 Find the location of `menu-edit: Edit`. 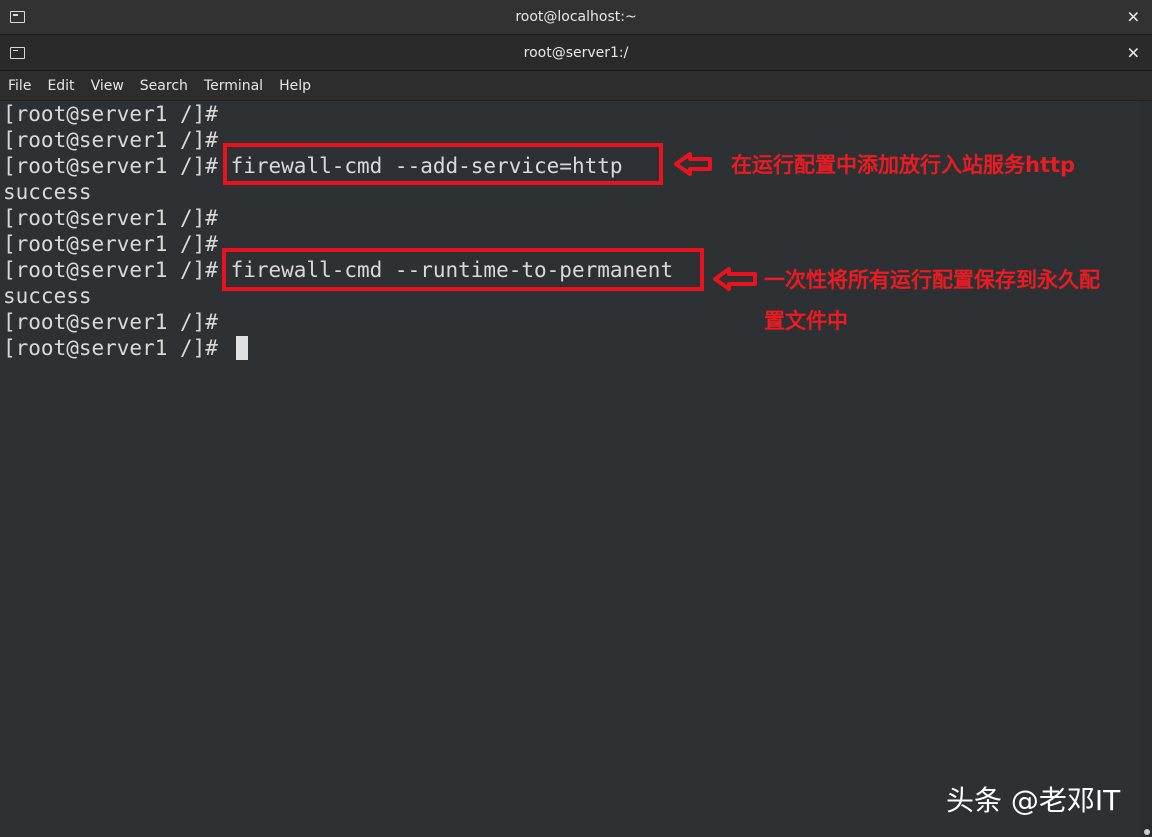

menu-edit: Edit is located at coordinates (60, 86).